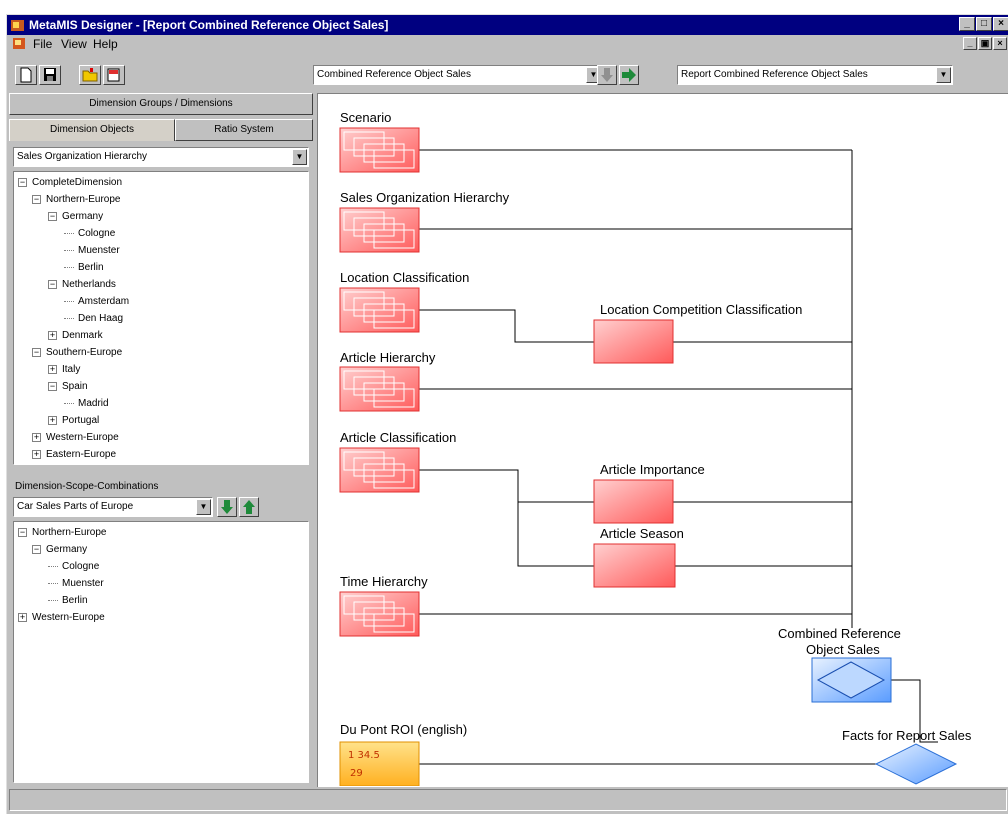 The height and width of the screenshot is (814, 1008). I want to click on tab-ratio-system: Ratio System, so click(244, 130).